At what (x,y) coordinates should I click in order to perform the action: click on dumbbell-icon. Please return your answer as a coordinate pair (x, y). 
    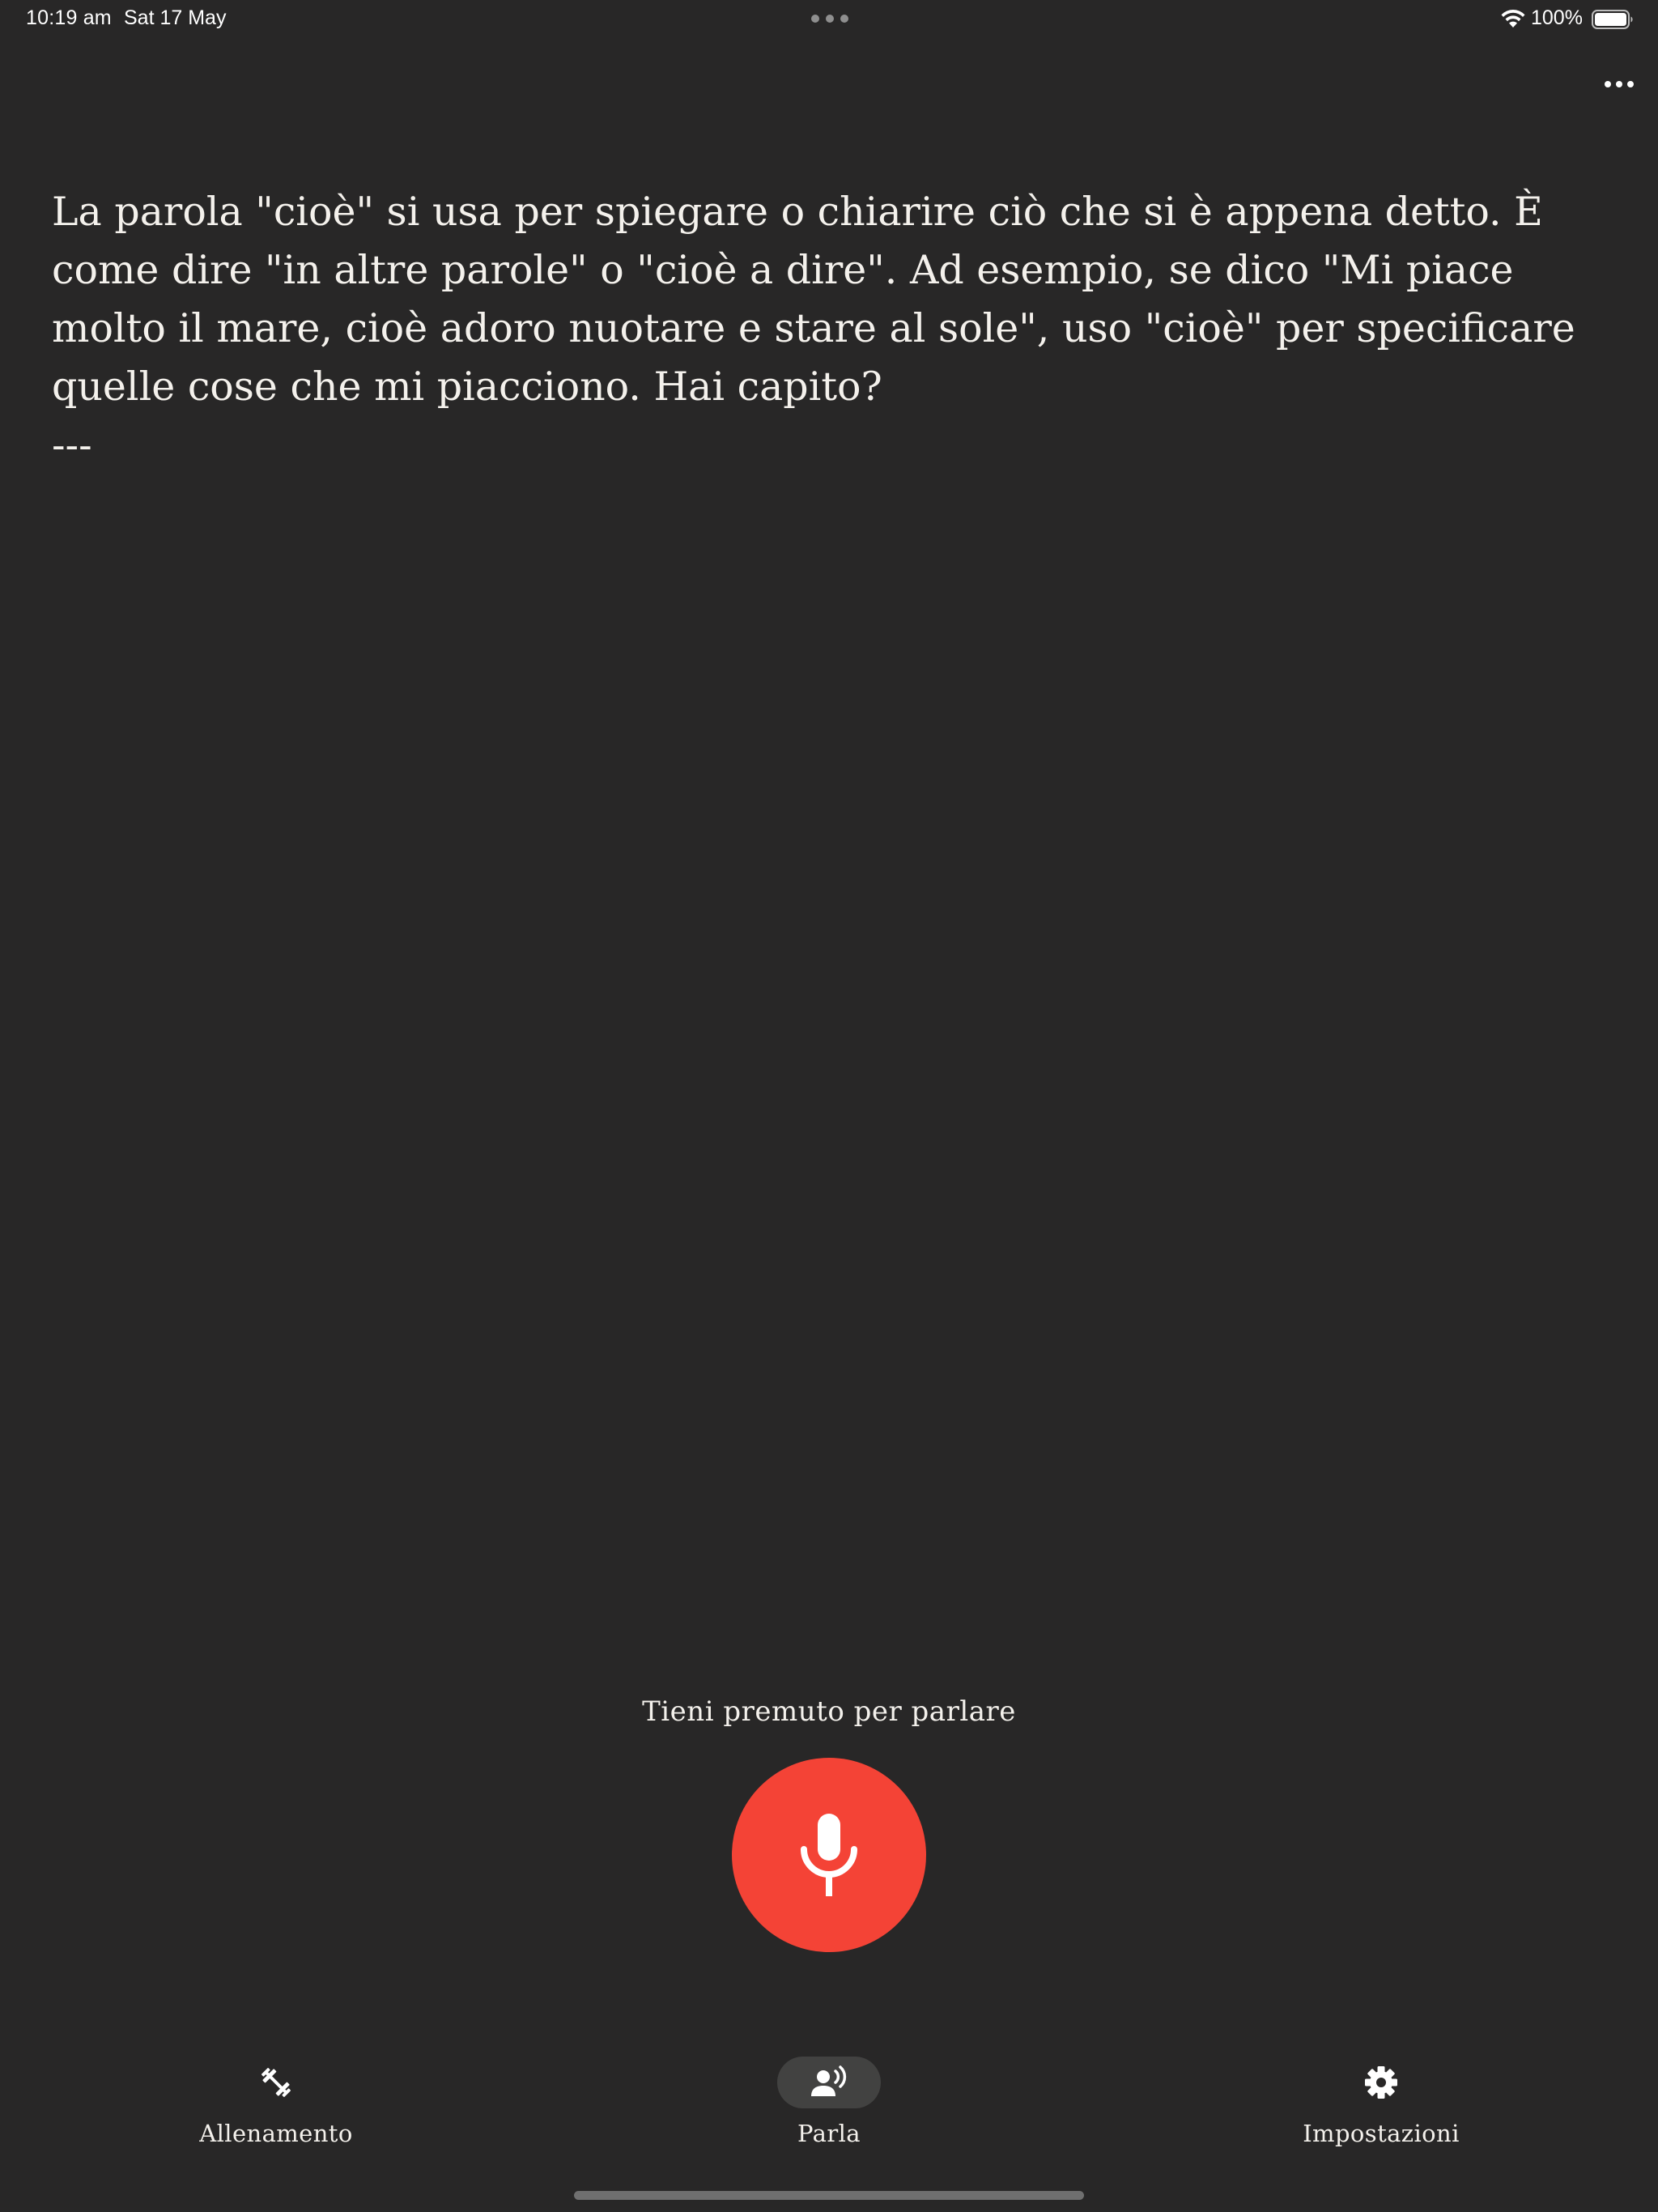
    Looking at the image, I should click on (276, 2082).